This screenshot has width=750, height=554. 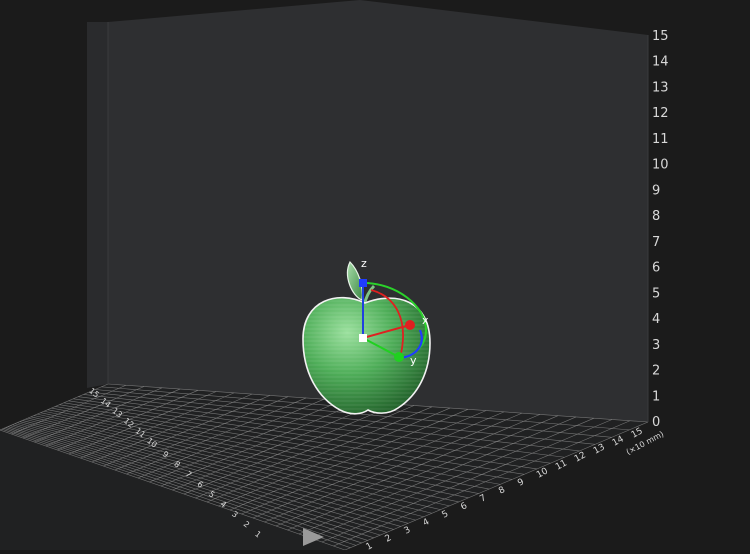 I want to click on z-tick-label: 2, so click(x=656, y=371).